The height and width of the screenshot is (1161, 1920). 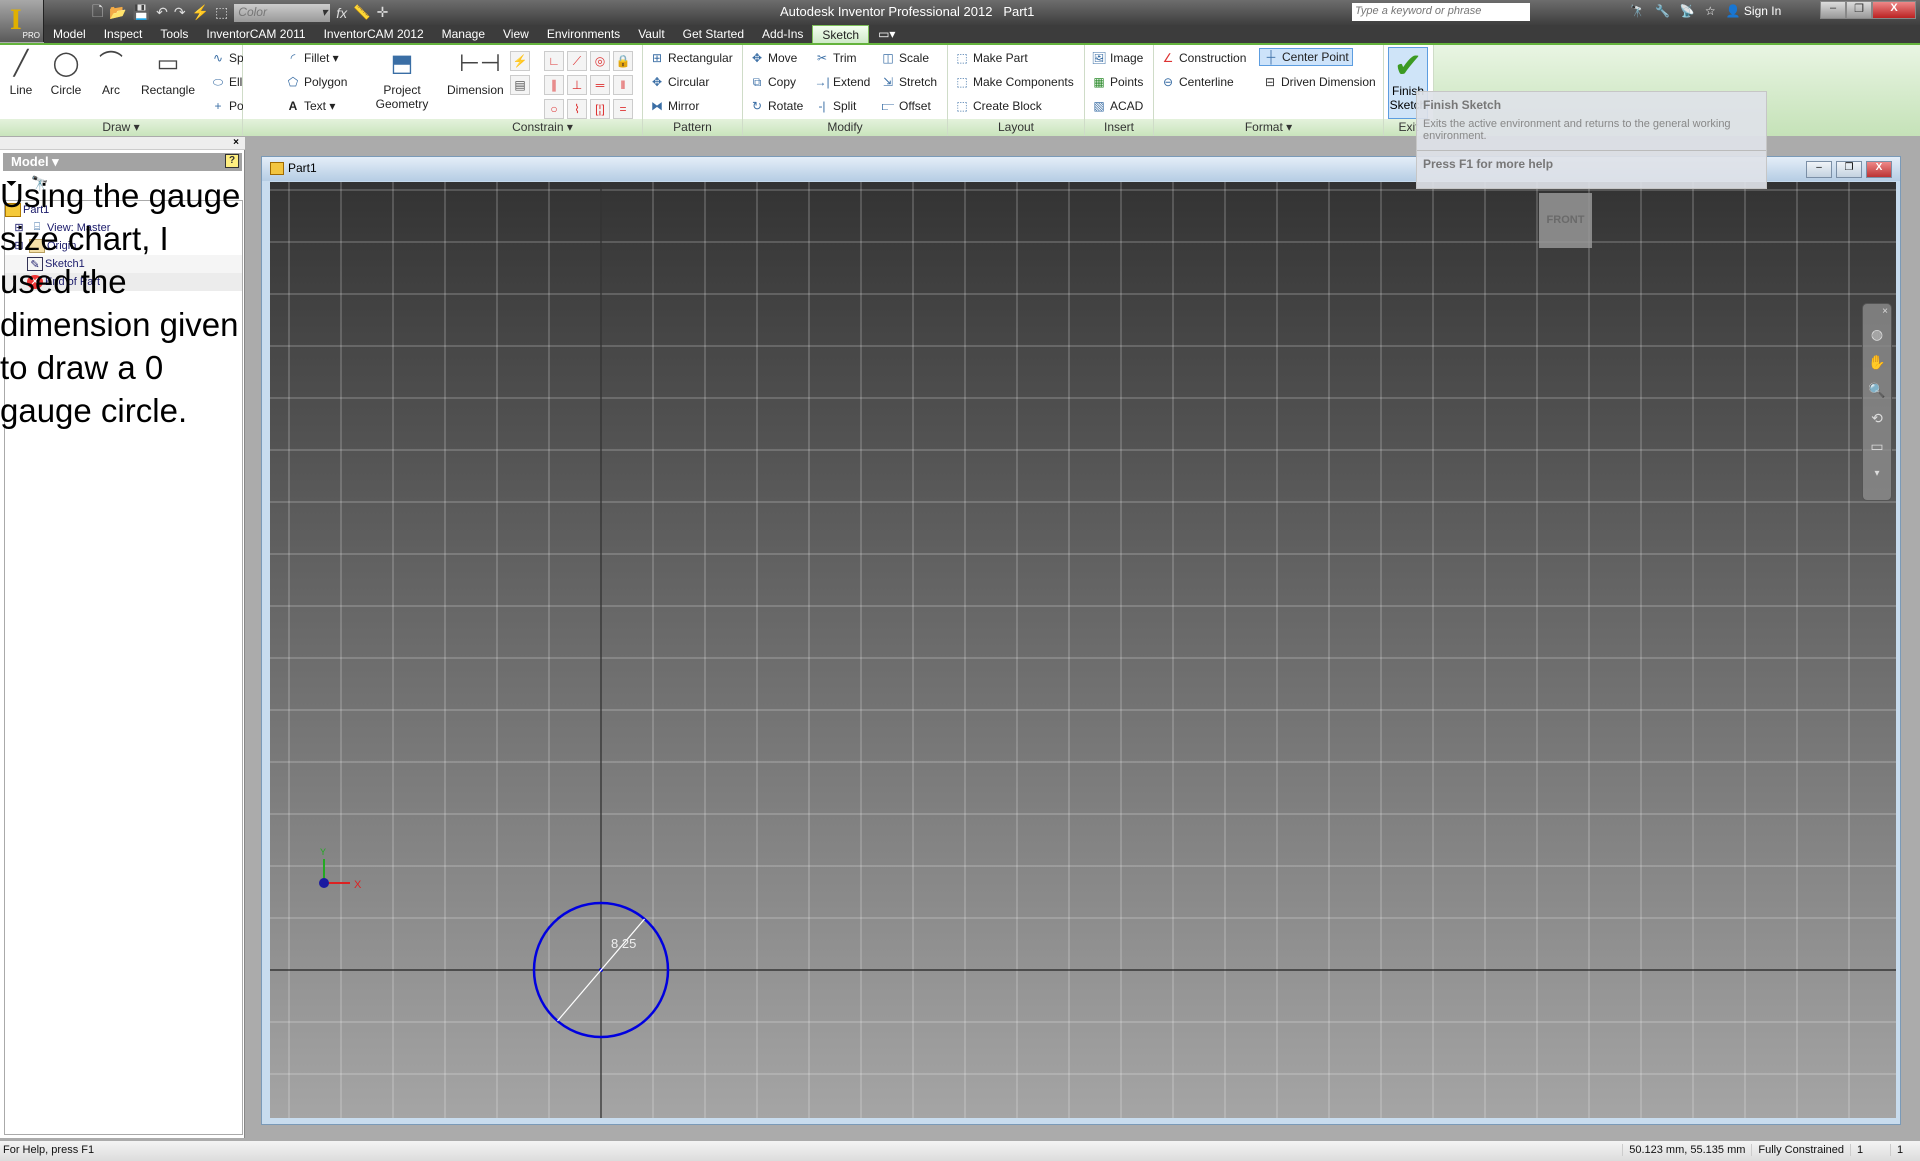 What do you see at coordinates (554, 61) in the screenshot?
I see `coincident-constraint-icon: ∟` at bounding box center [554, 61].